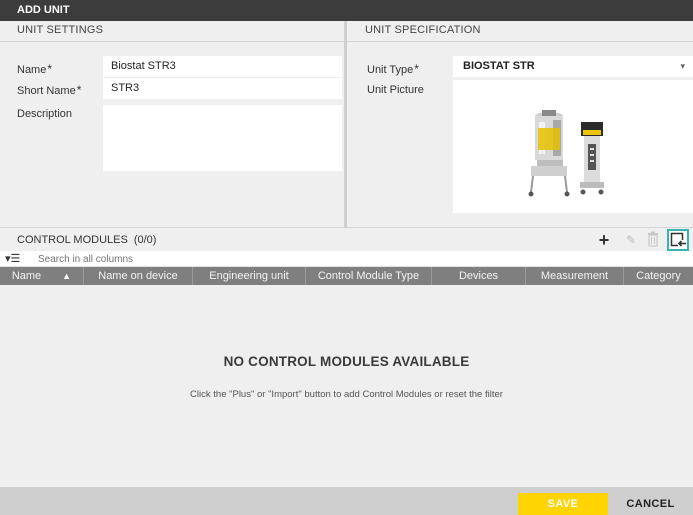 Image resolution: width=693 pixels, height=515 pixels. What do you see at coordinates (650, 504) in the screenshot?
I see `cancel-button: CANCEL` at bounding box center [650, 504].